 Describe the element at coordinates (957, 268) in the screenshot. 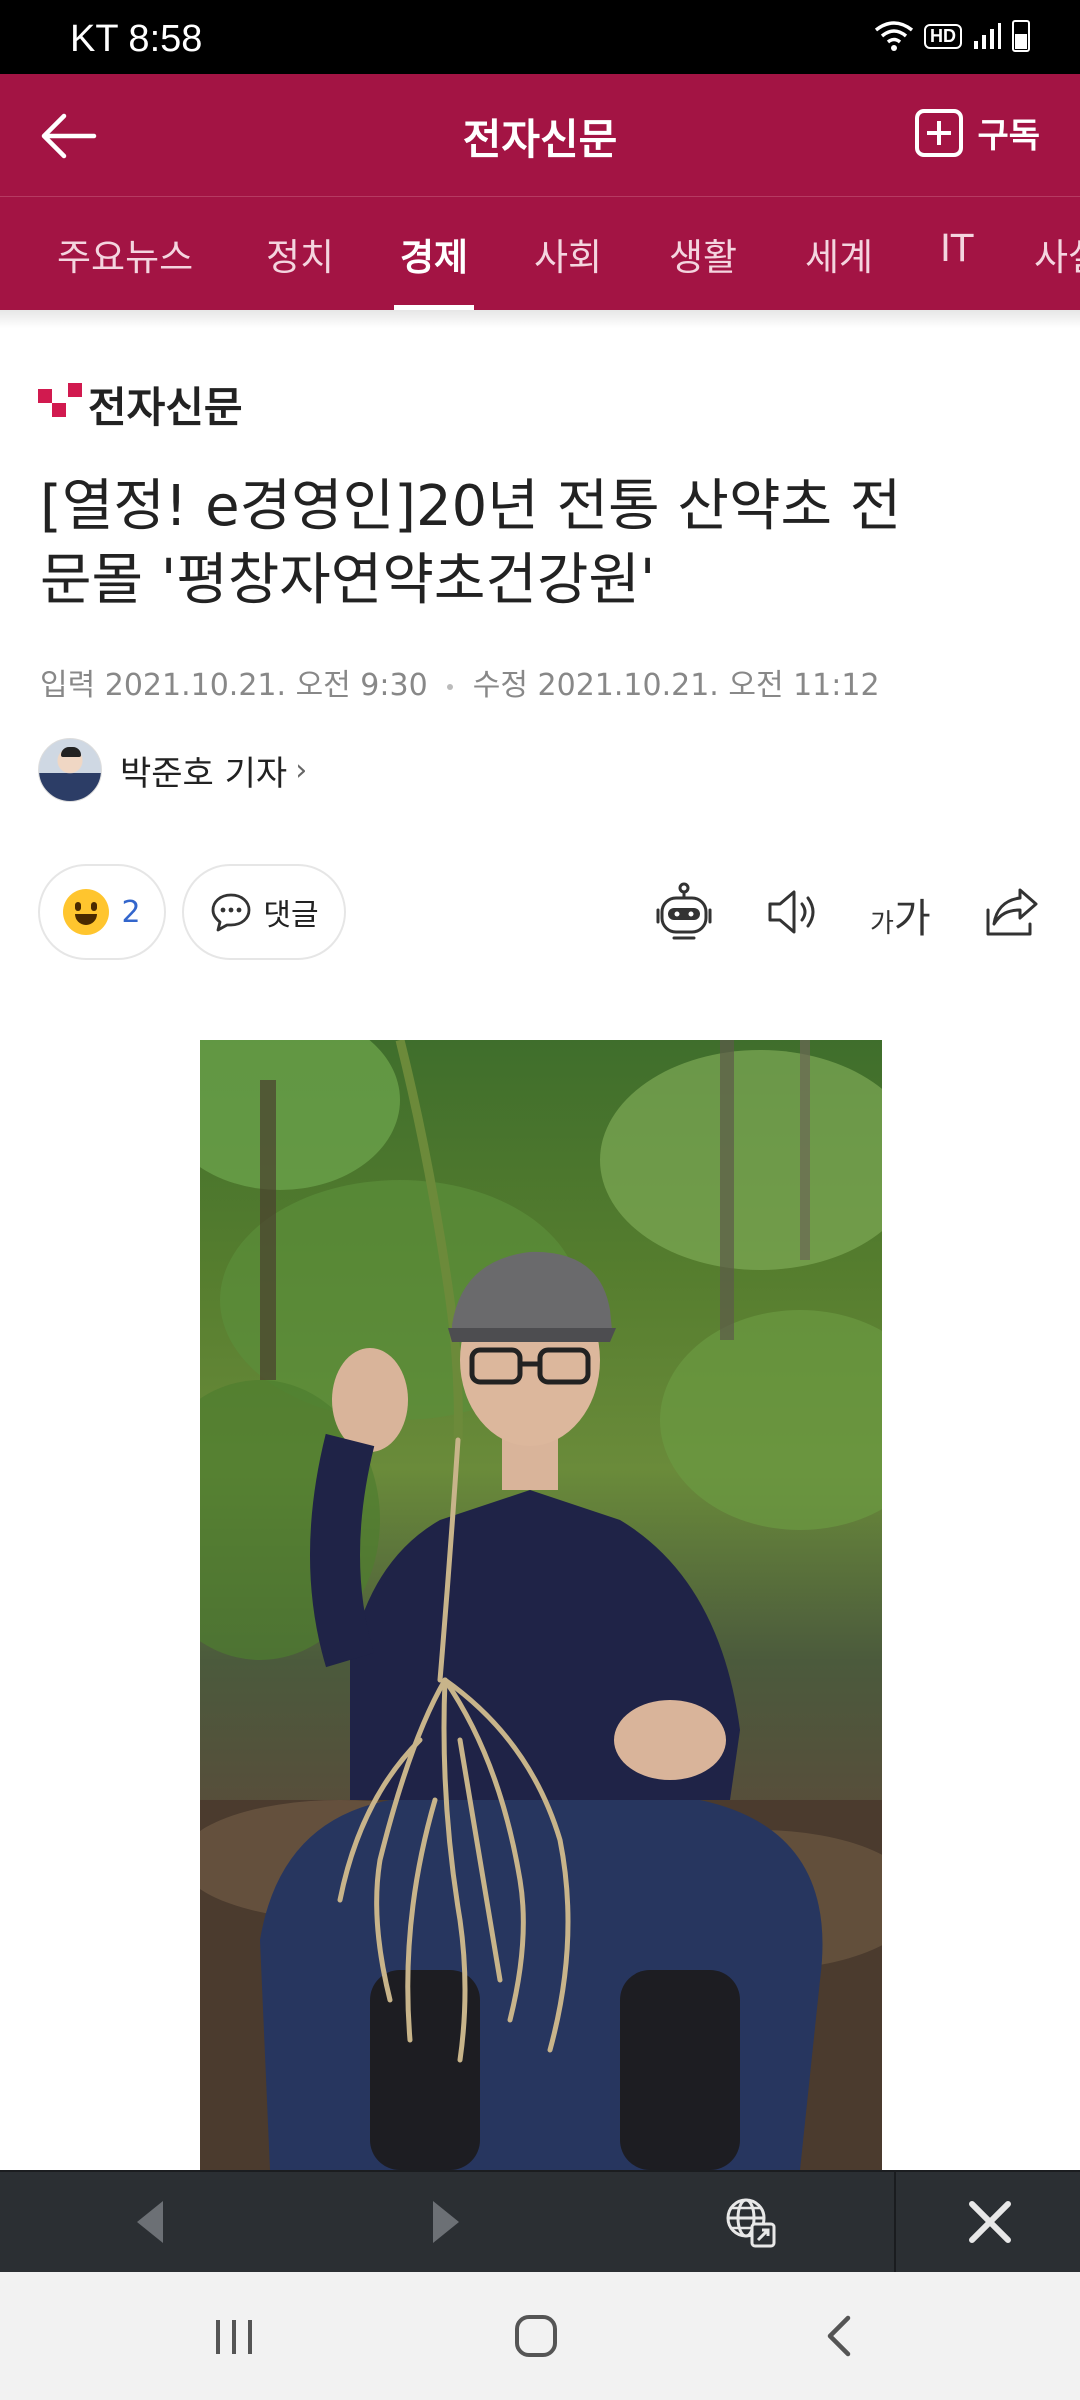

I see `tab-it: IT` at that location.